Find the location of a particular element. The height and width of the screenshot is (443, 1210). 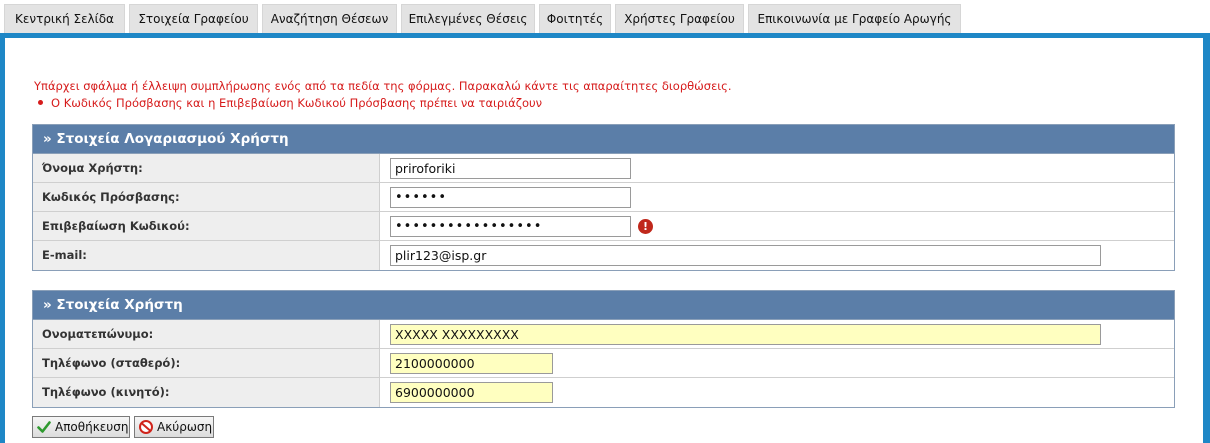

no-entry-icon is located at coordinates (146, 427).